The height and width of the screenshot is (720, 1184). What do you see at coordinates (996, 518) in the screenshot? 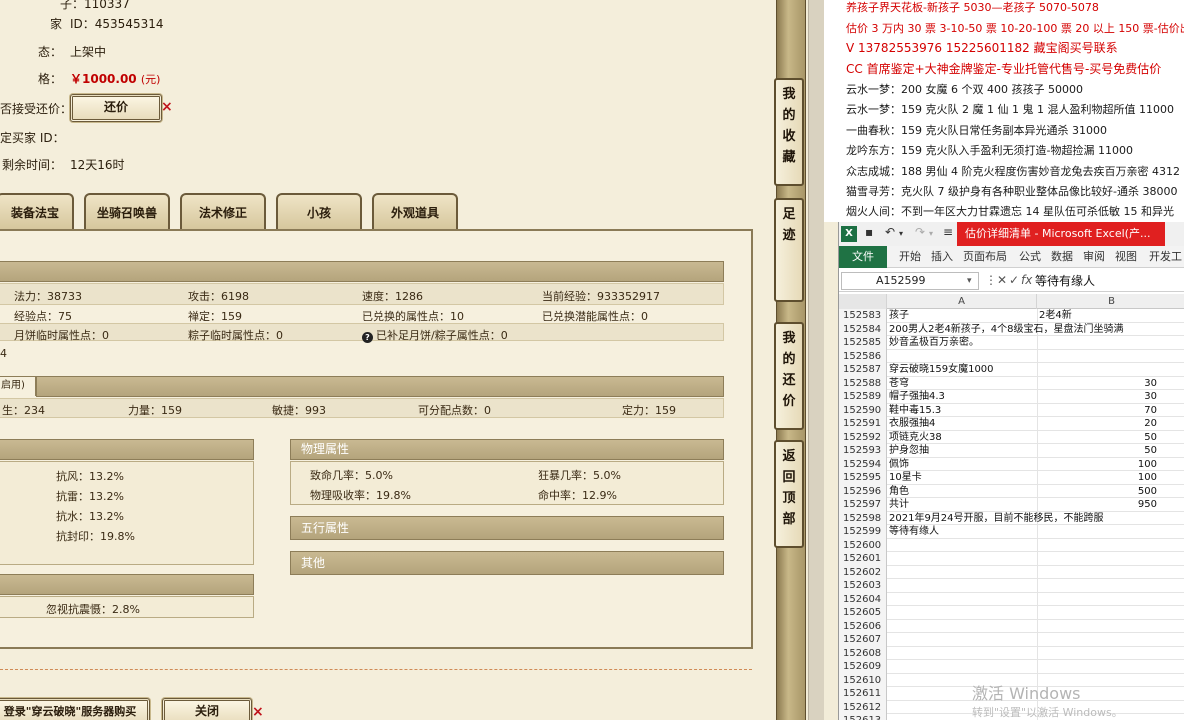
I see `cell-a: 2021年9月24号开服，目前不能移民，不能跨服` at bounding box center [996, 518].